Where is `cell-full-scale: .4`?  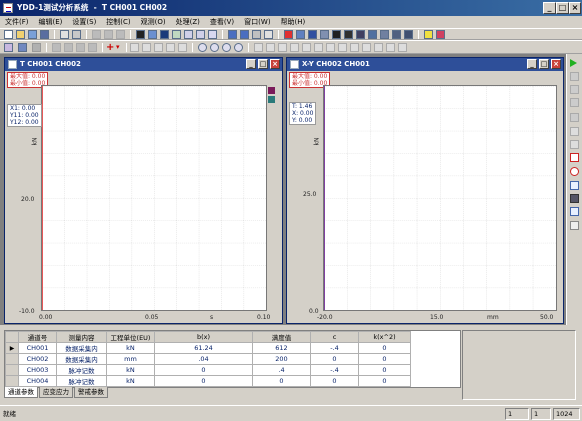
cell-full-scale: .4 is located at coordinates (281, 370).